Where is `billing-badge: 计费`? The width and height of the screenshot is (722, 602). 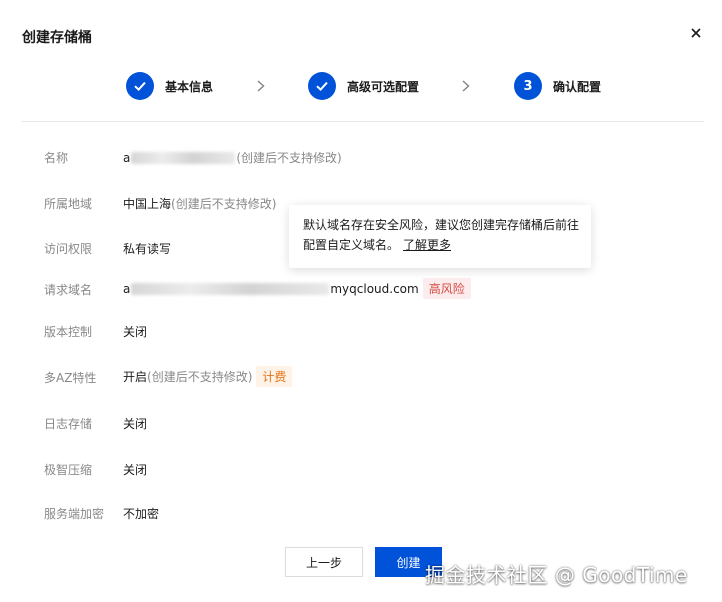
billing-badge: 计费 is located at coordinates (274, 376).